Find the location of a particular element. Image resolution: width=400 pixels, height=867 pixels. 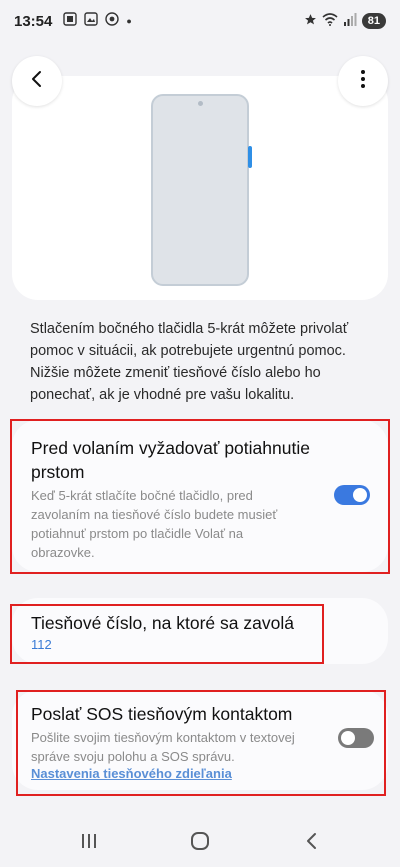

send-sos-title: Poslať SOS tiesňovým kontaktom is located at coordinates (162, 714).